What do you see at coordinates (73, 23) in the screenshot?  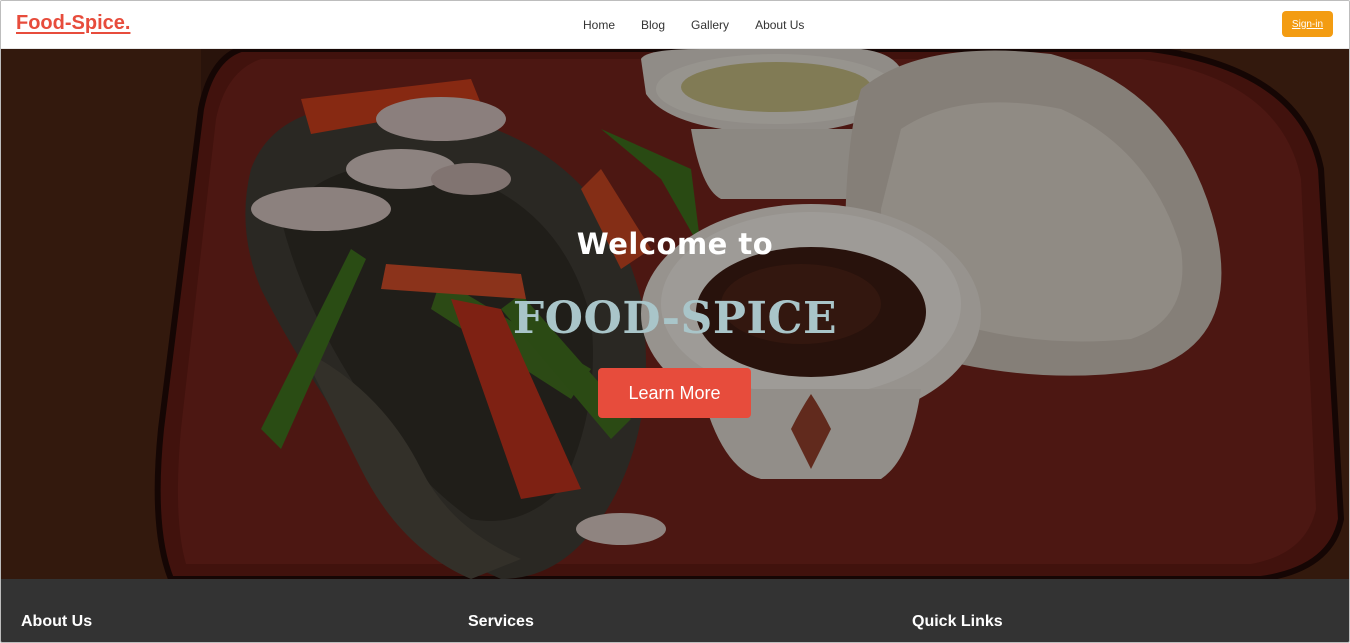 I see `brand-logo-link: Food-Spice.` at bounding box center [73, 23].